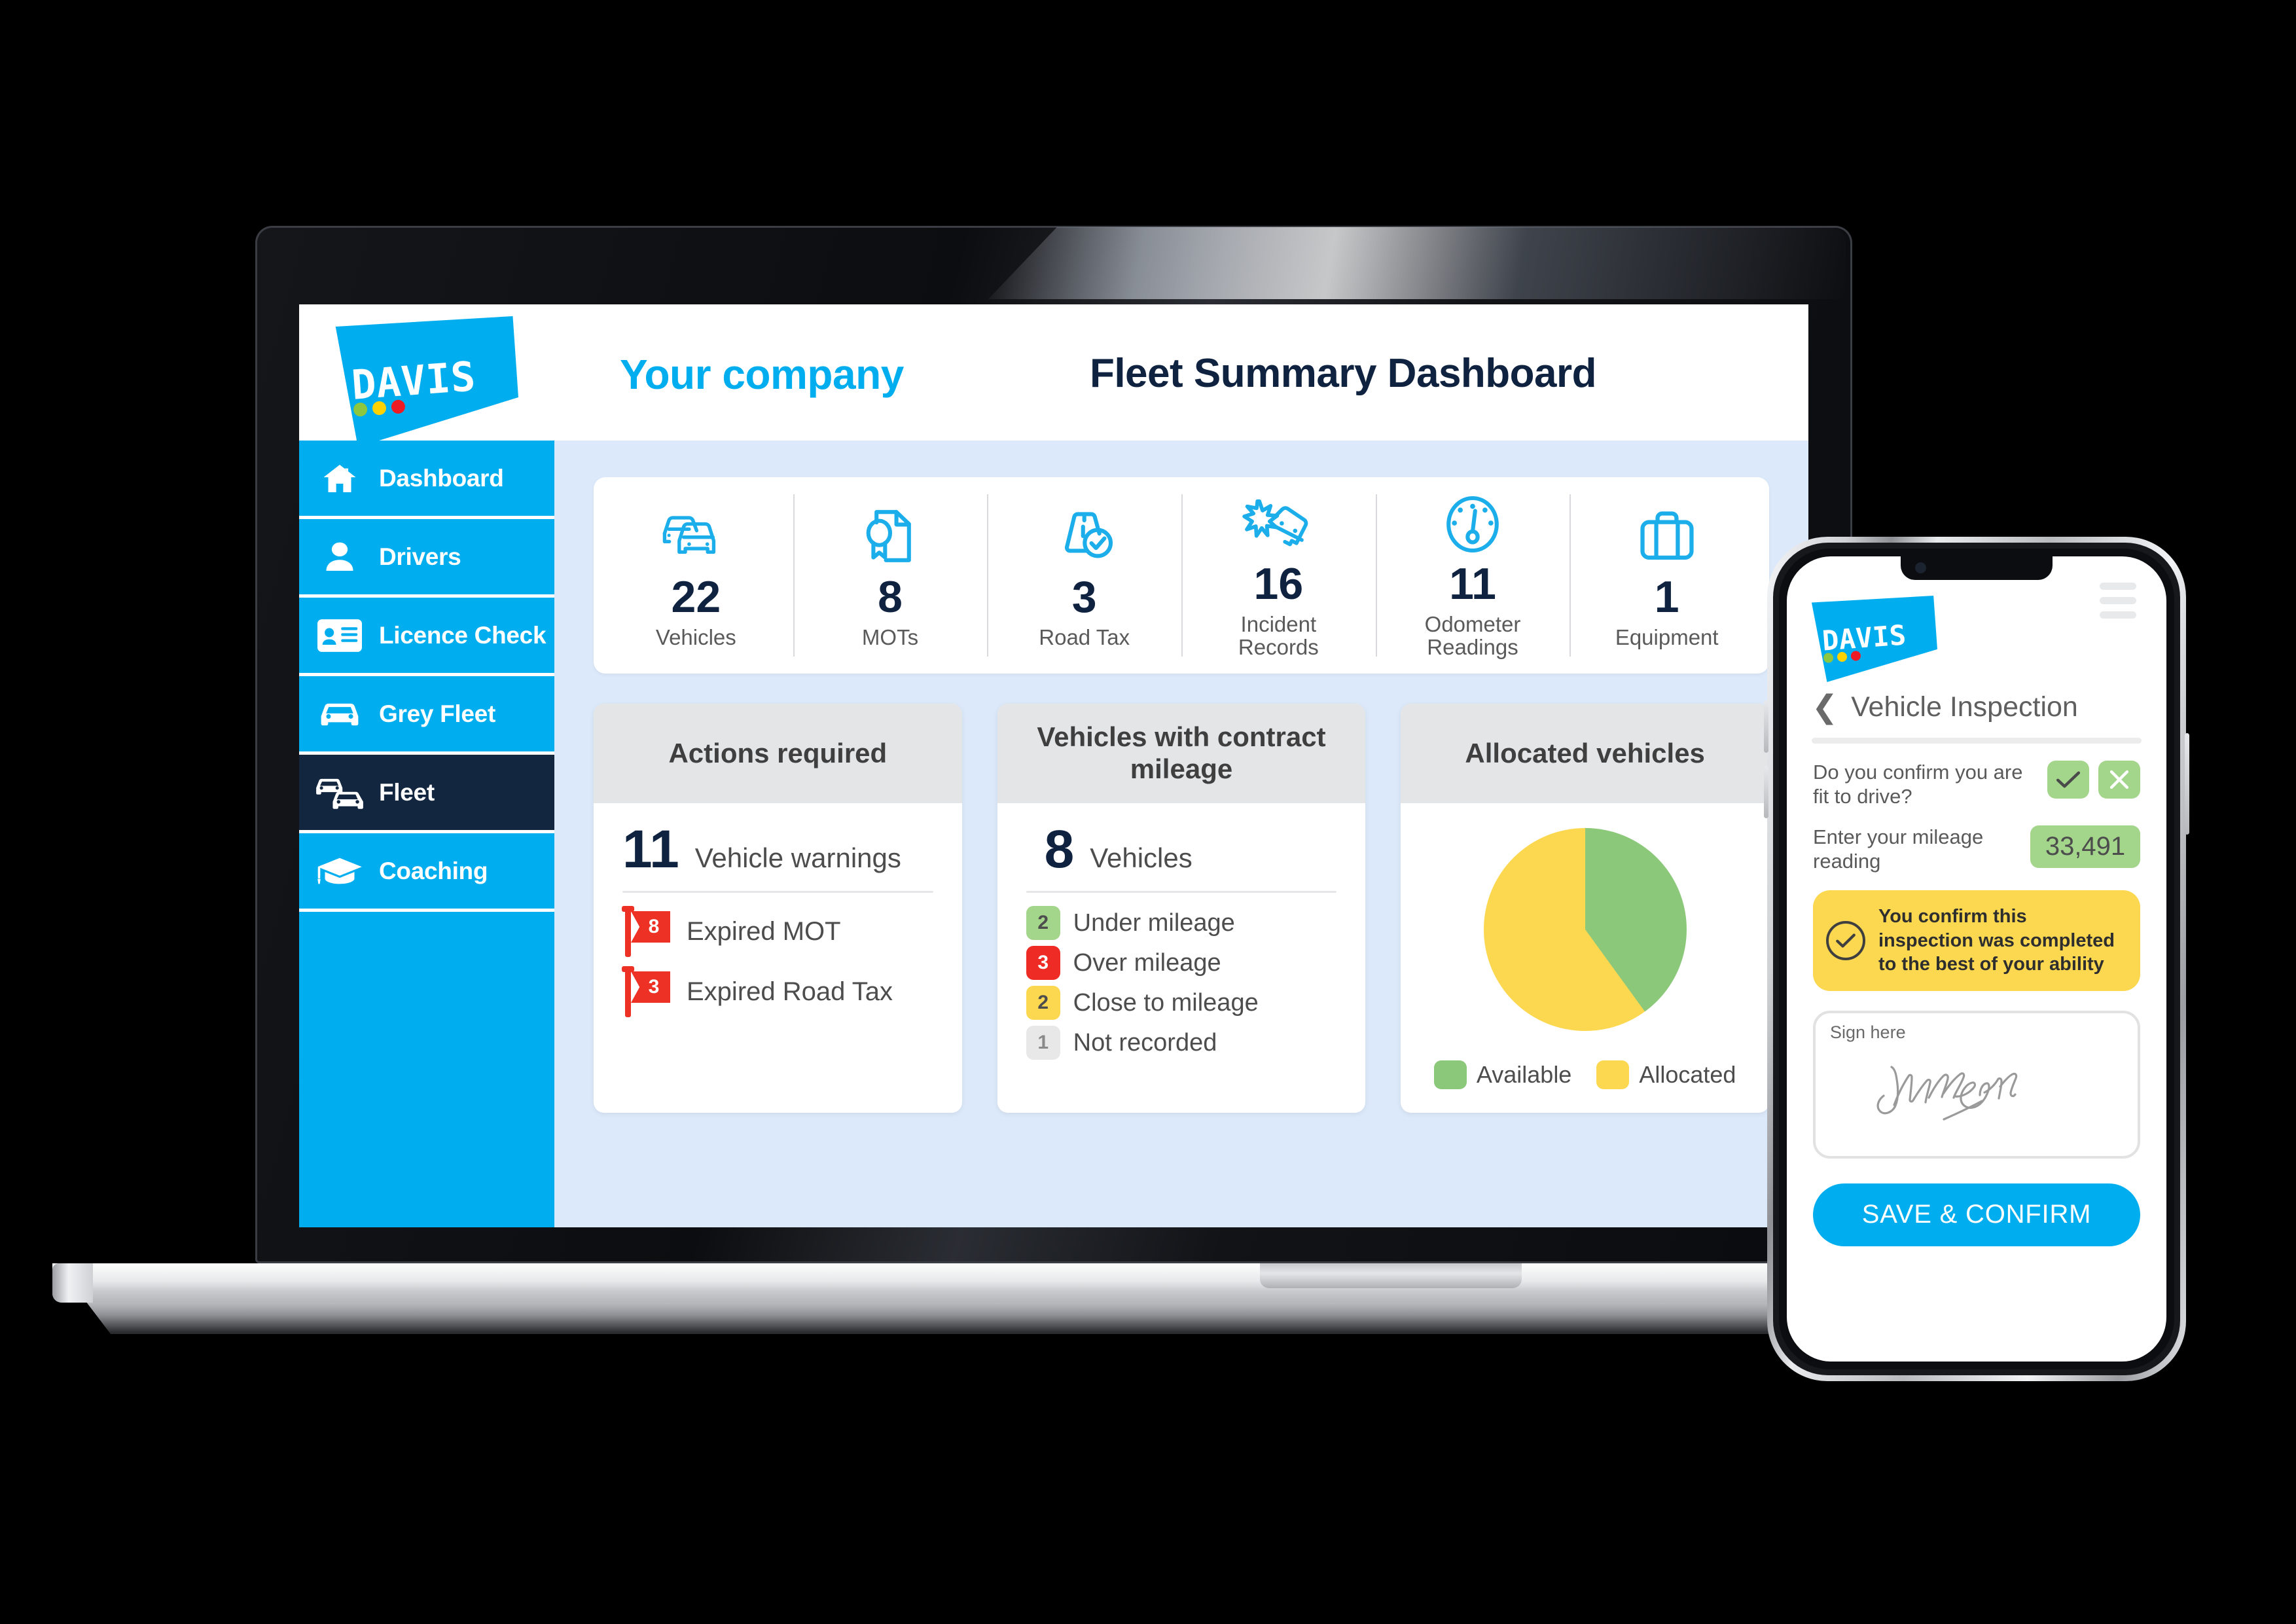  Describe the element at coordinates (2119, 780) in the screenshot. I see `confirm-no-button` at that location.